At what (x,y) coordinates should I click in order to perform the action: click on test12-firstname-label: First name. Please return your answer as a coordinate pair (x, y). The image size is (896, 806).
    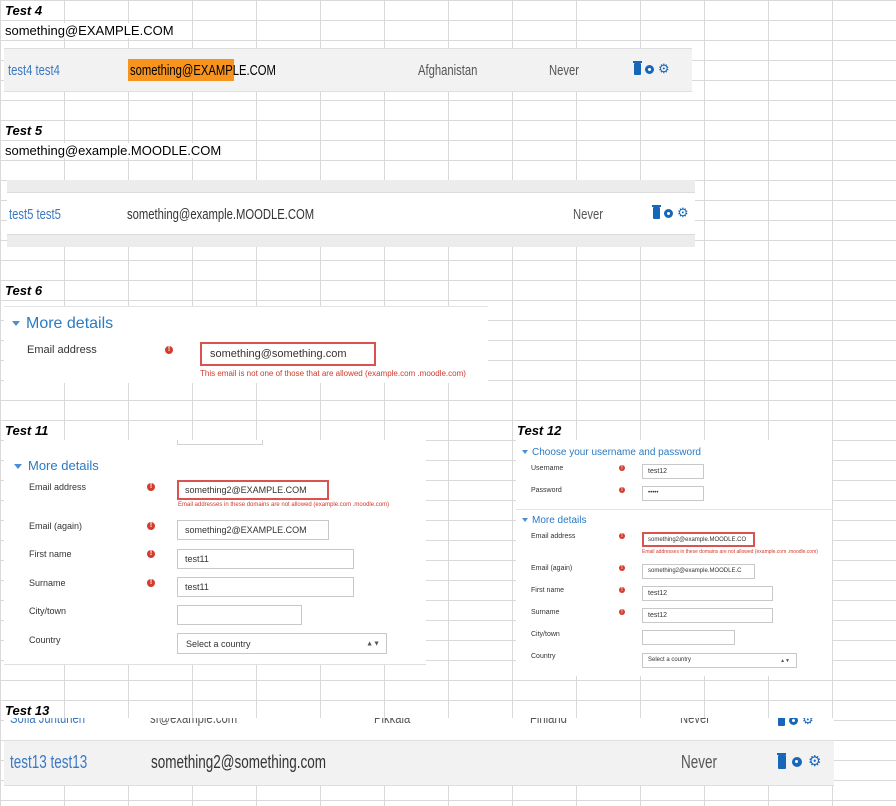
    Looking at the image, I should click on (548, 590).